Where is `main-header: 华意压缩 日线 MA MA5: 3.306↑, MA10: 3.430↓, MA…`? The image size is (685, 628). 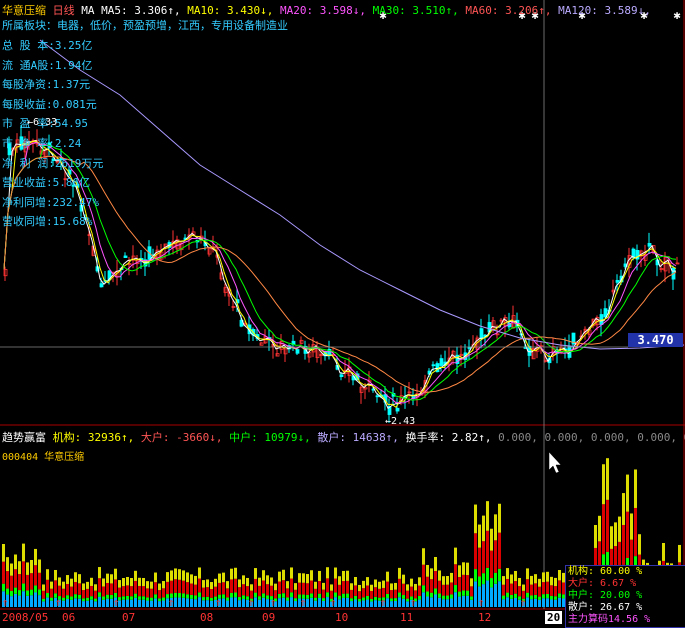
main-header: 华意压缩 日线 MA MA5: 3.306↑, MA10: 3.430↓, MA… is located at coordinates (326, 10).